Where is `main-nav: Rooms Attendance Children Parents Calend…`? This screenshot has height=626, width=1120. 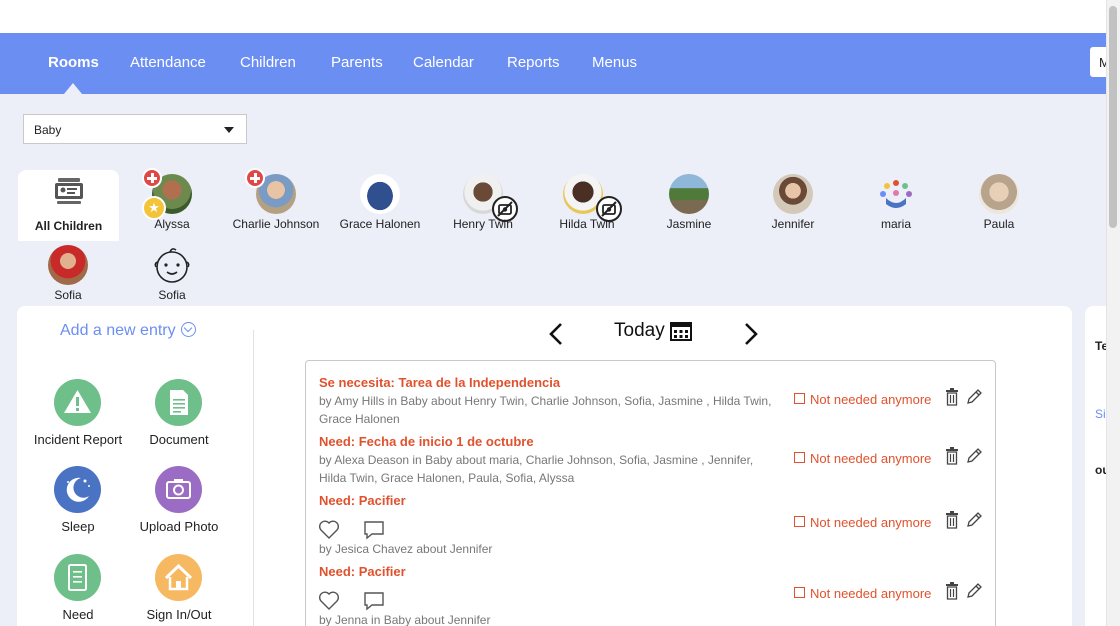 main-nav: Rooms Attendance Children Parents Calend… is located at coordinates (555, 63).